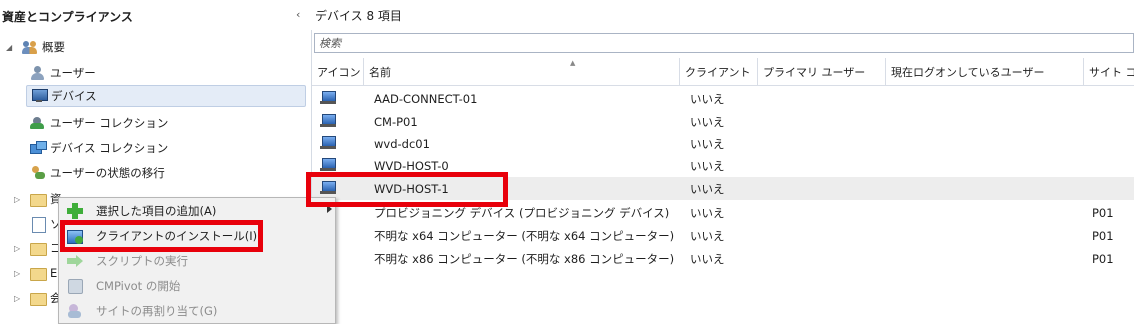  Describe the element at coordinates (38, 73) in the screenshot. I see `user-icon` at that location.